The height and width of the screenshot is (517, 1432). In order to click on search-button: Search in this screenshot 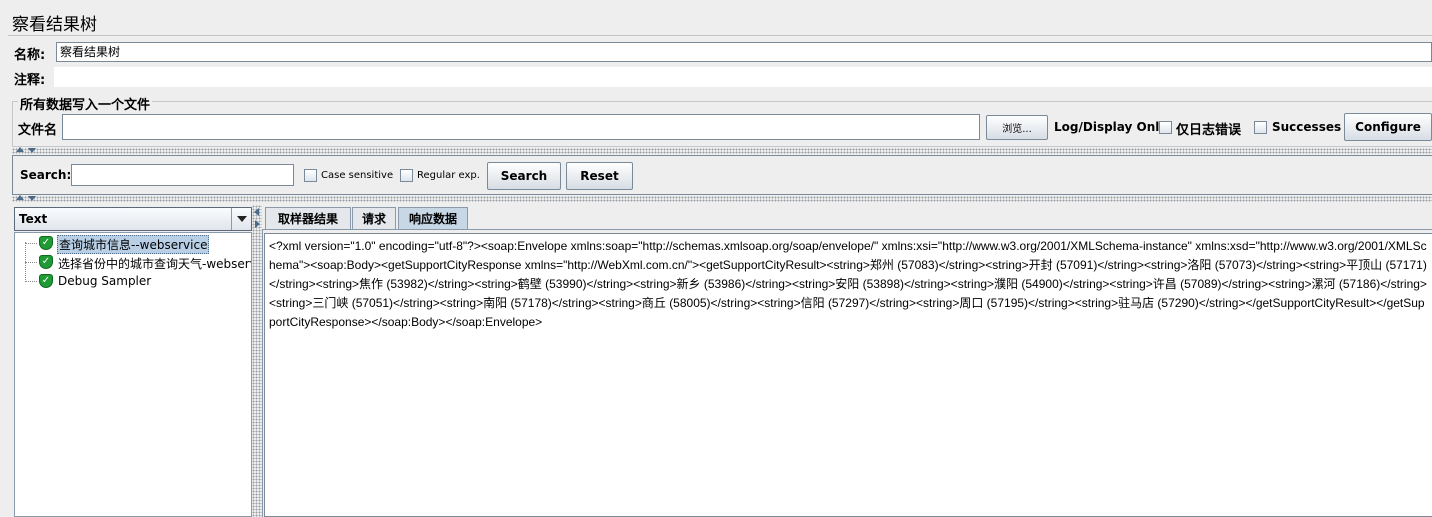, I will do `click(524, 176)`.